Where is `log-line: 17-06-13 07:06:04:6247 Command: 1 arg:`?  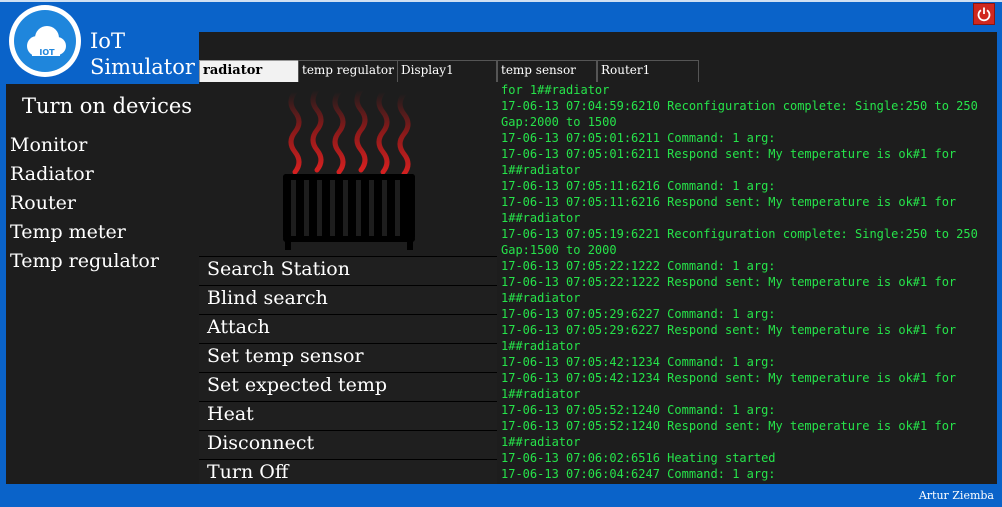 log-line: 17-06-13 07:06:04:6247 Command: 1 arg: is located at coordinates (638, 474).